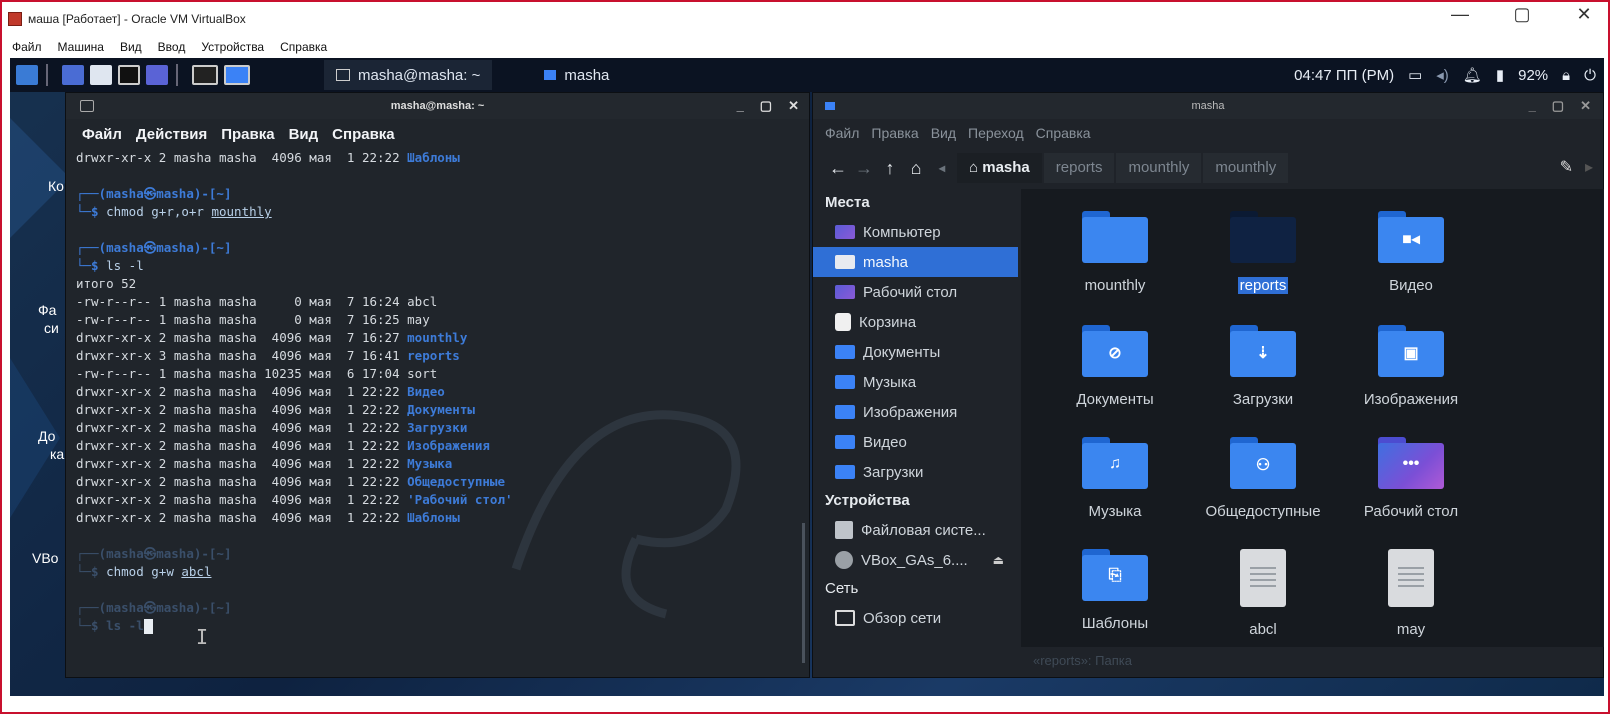 This screenshot has width=1610, height=714. Describe the element at coordinates (237, 75) in the screenshot. I see `workspace-2-icon` at that location.